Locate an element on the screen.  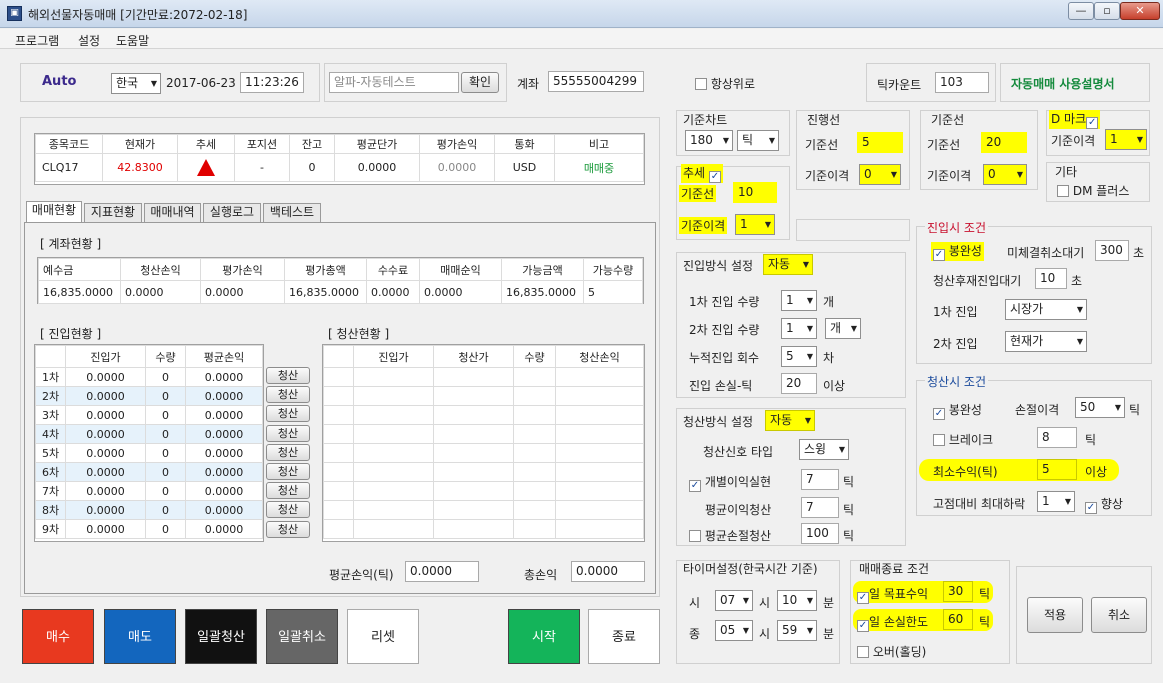
over-checkbox: 오버(홀딩) is located at coordinates (891, 651).